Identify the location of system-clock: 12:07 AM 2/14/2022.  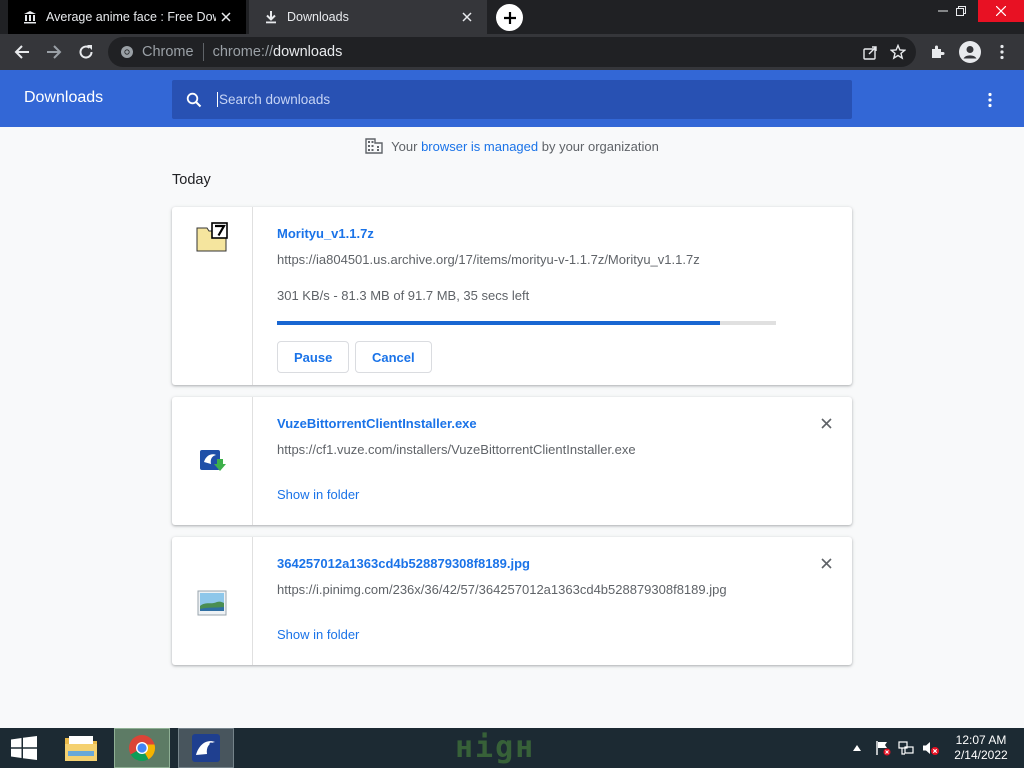
(981, 748).